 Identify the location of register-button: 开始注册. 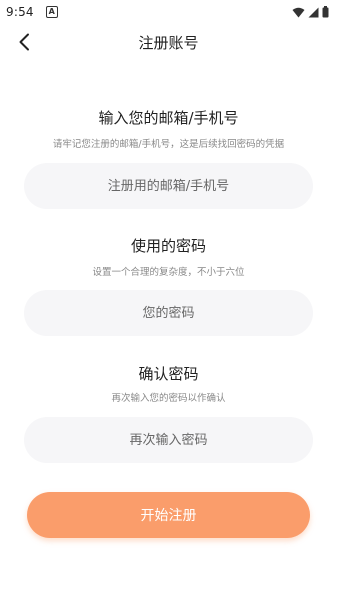
(168, 515).